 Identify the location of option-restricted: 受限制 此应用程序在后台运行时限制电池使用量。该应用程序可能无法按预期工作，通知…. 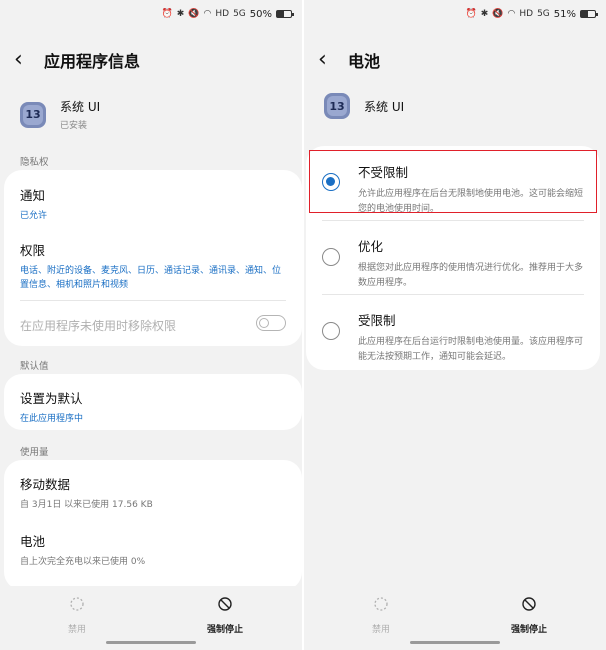
(471, 337).